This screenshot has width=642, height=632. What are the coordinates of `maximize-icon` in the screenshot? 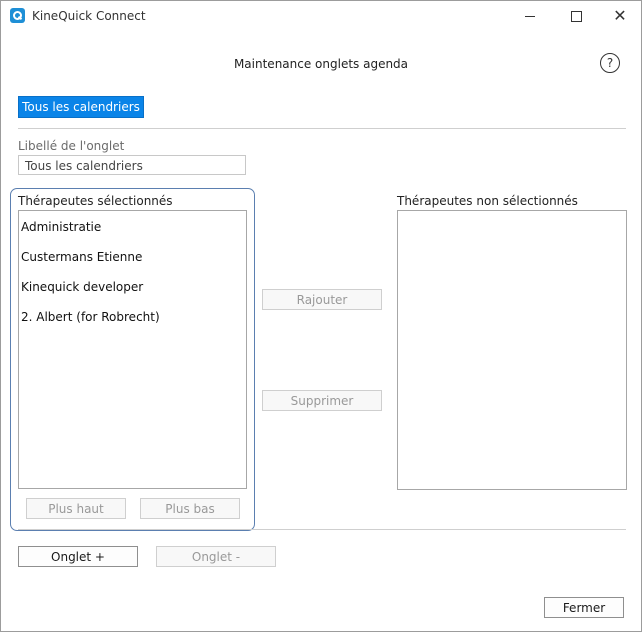 It's located at (576, 16).